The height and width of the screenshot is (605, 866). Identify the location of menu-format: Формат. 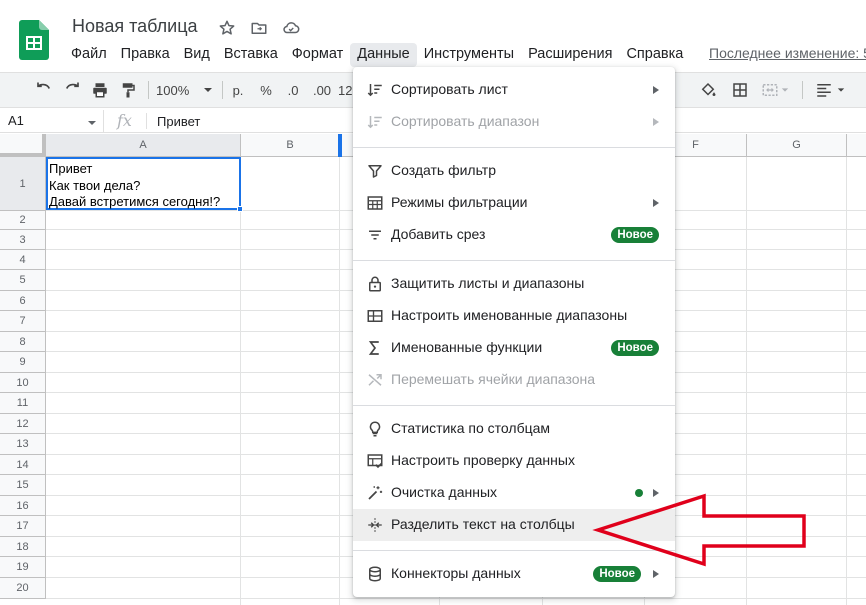
(318, 55).